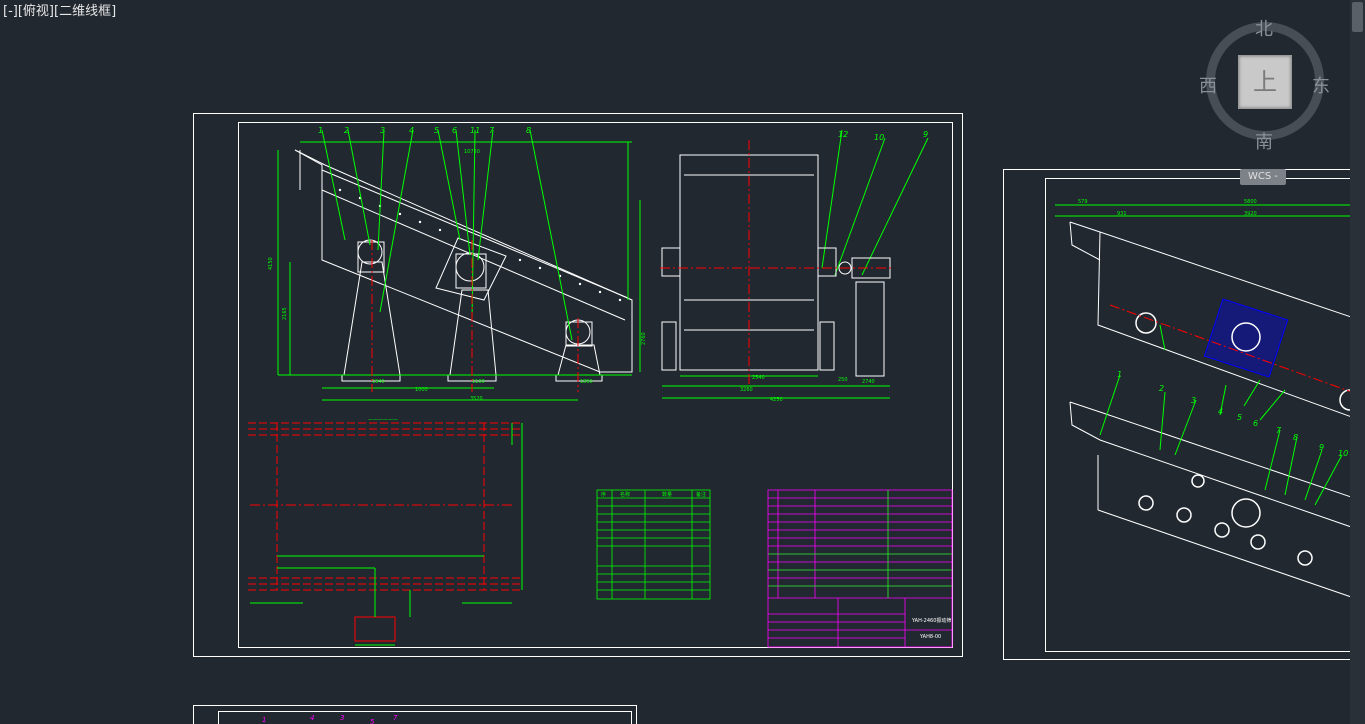 This screenshot has height=724, width=1365. Describe the element at coordinates (320, 130) in the screenshot. I see `part-label: 1` at that location.